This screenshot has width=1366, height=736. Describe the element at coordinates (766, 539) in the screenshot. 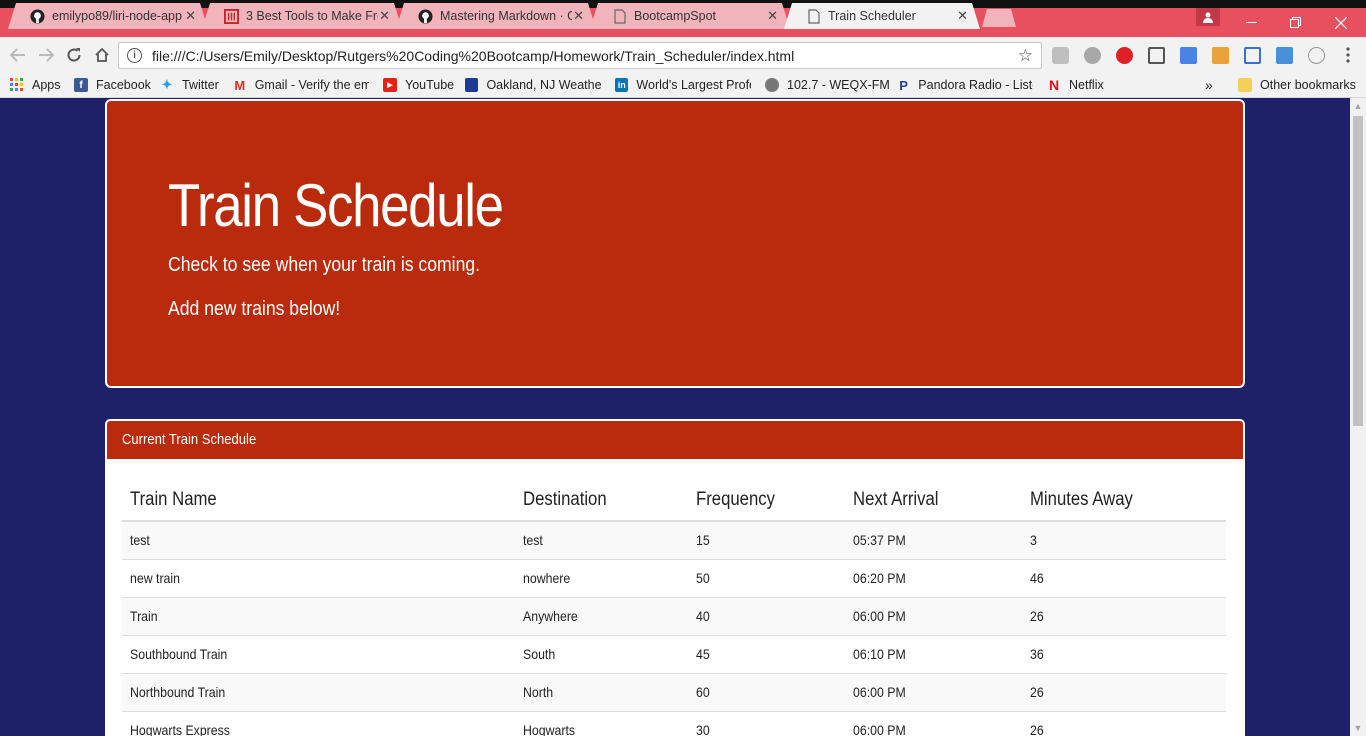

I see `frequency-cell: 15` at that location.